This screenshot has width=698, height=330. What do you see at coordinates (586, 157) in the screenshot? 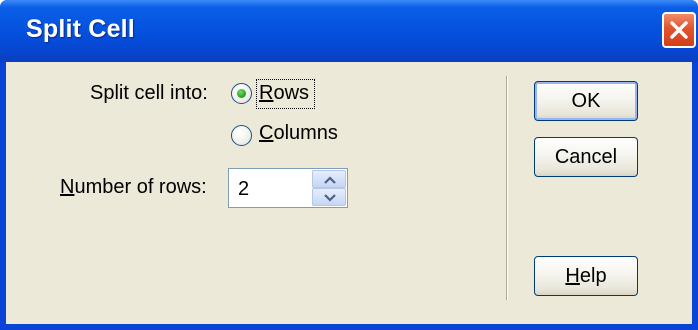
I see `cancel-button: Cancel` at bounding box center [586, 157].